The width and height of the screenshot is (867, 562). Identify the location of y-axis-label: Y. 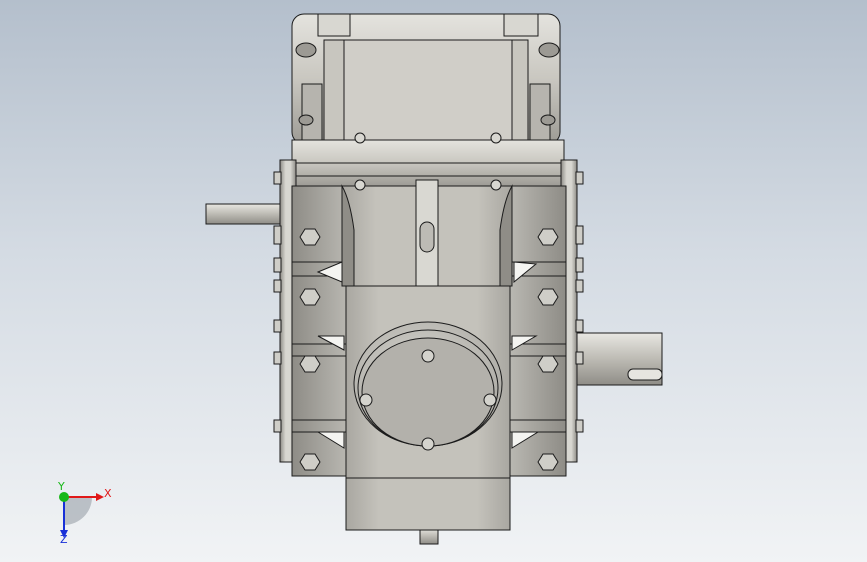
(61, 486).